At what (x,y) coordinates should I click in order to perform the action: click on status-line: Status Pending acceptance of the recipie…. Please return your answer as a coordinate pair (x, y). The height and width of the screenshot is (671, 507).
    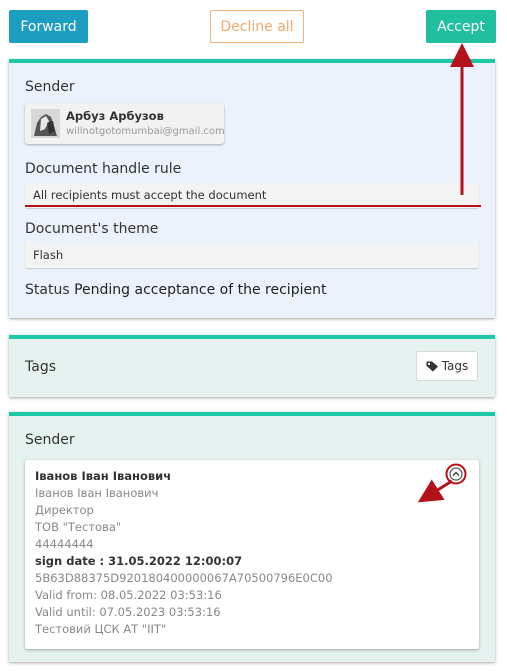
    Looking at the image, I should click on (175, 290).